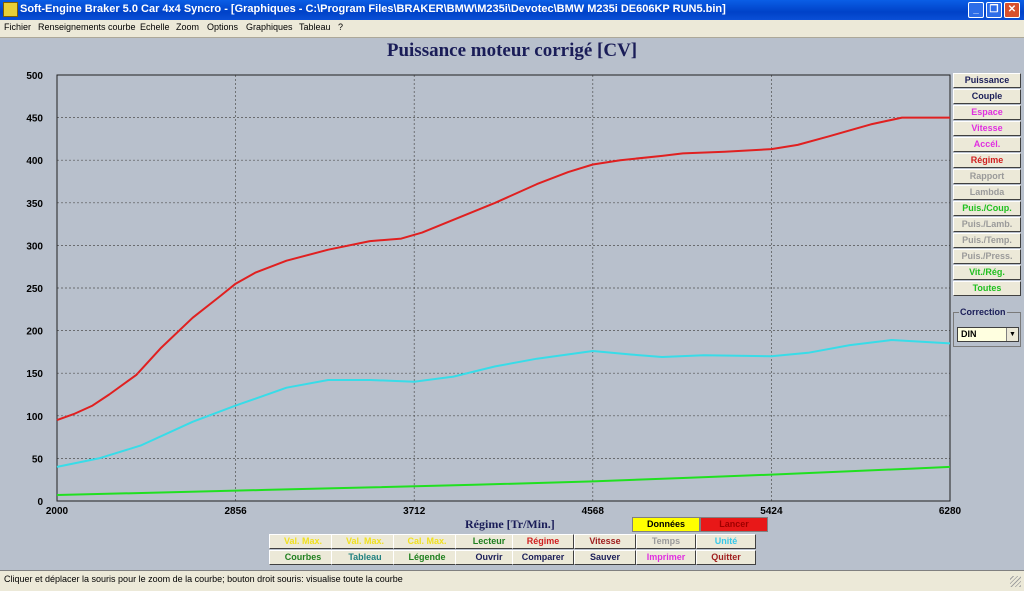 Image resolution: width=1024 pixels, height=591 pixels. Describe the element at coordinates (987, 272) in the screenshot. I see `vit-reg-button: Vit./Rég.` at that location.